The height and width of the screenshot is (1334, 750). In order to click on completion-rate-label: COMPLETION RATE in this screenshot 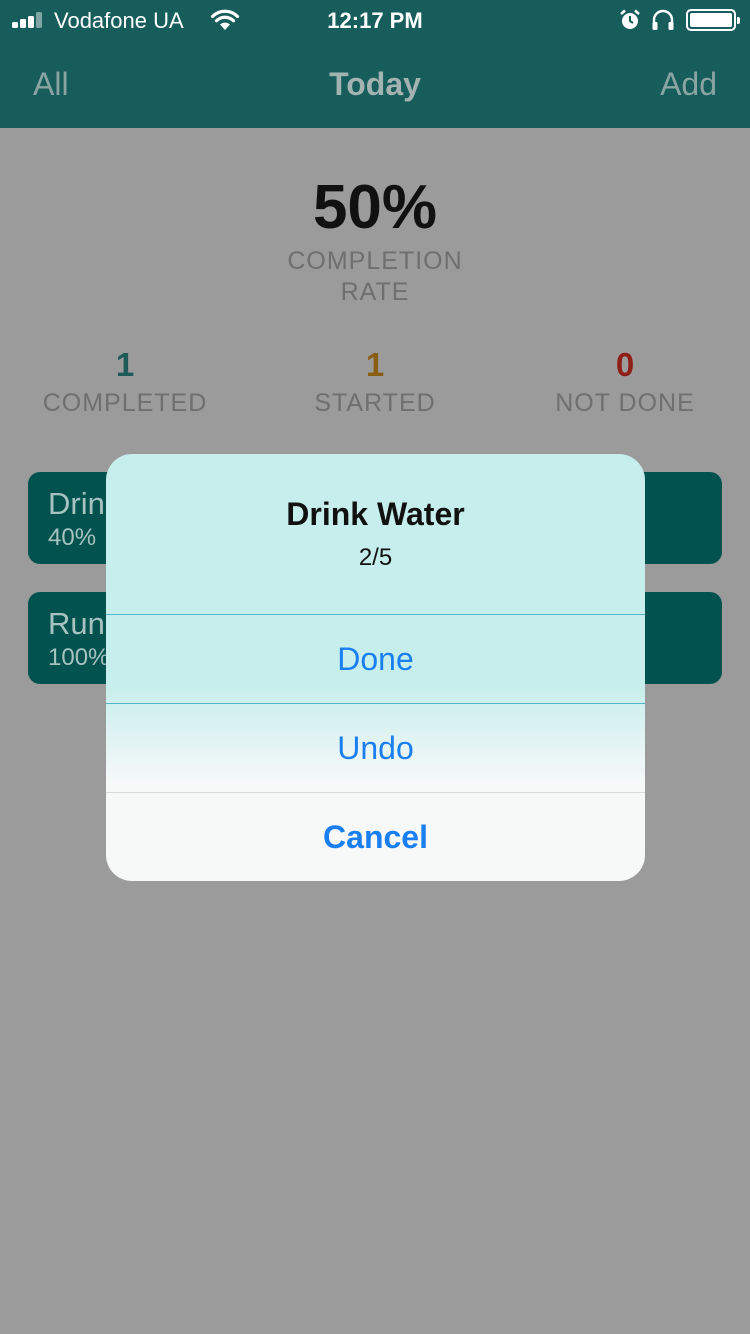, I will do `click(375, 276)`.